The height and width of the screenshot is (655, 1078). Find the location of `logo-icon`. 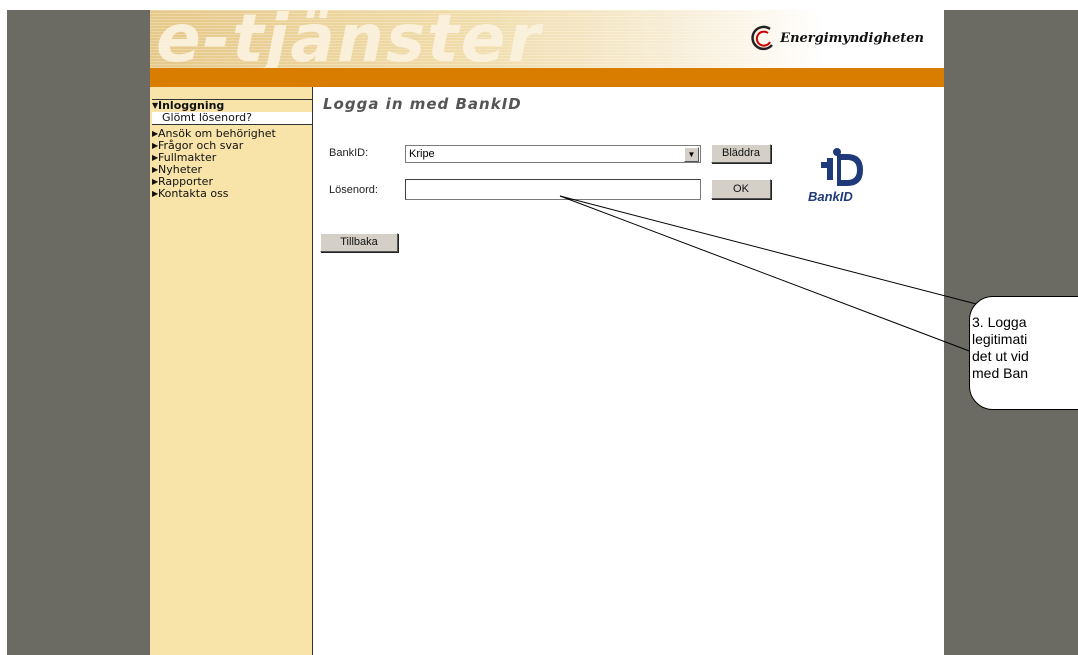

logo-icon is located at coordinates (762, 38).